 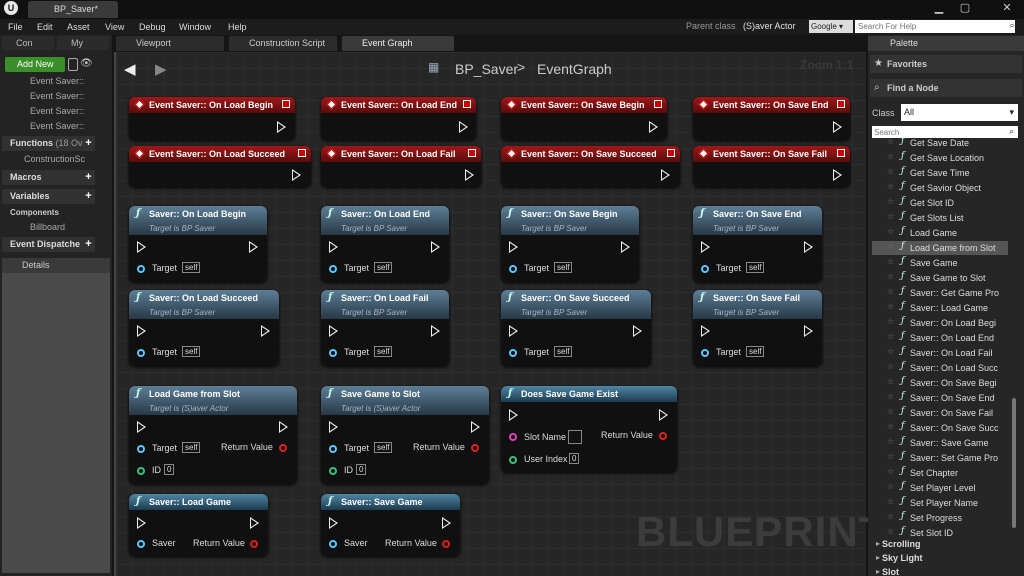 I want to click on palette-tab: Palette, so click(x=946, y=43).